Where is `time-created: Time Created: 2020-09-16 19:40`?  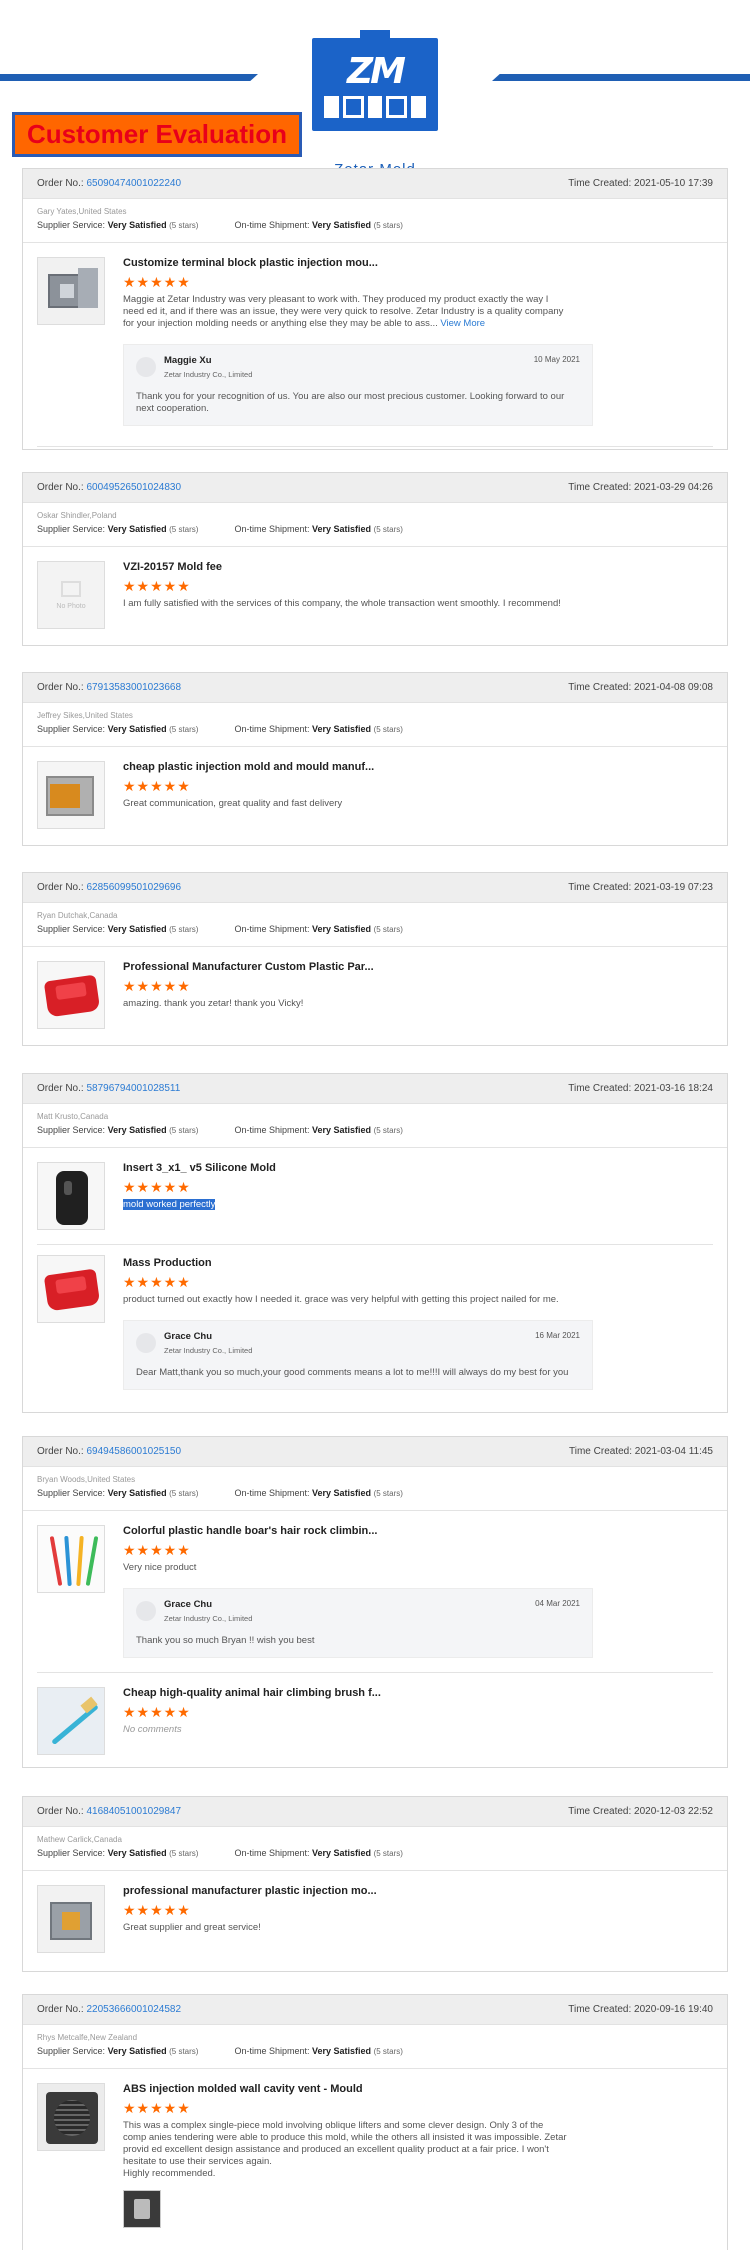 time-created: Time Created: 2020-09-16 19:40 is located at coordinates (640, 2009).